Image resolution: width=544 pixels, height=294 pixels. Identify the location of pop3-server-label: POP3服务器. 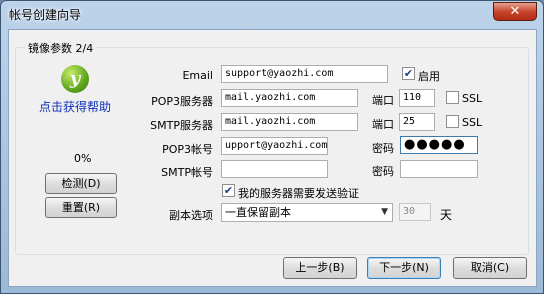
(182, 101).